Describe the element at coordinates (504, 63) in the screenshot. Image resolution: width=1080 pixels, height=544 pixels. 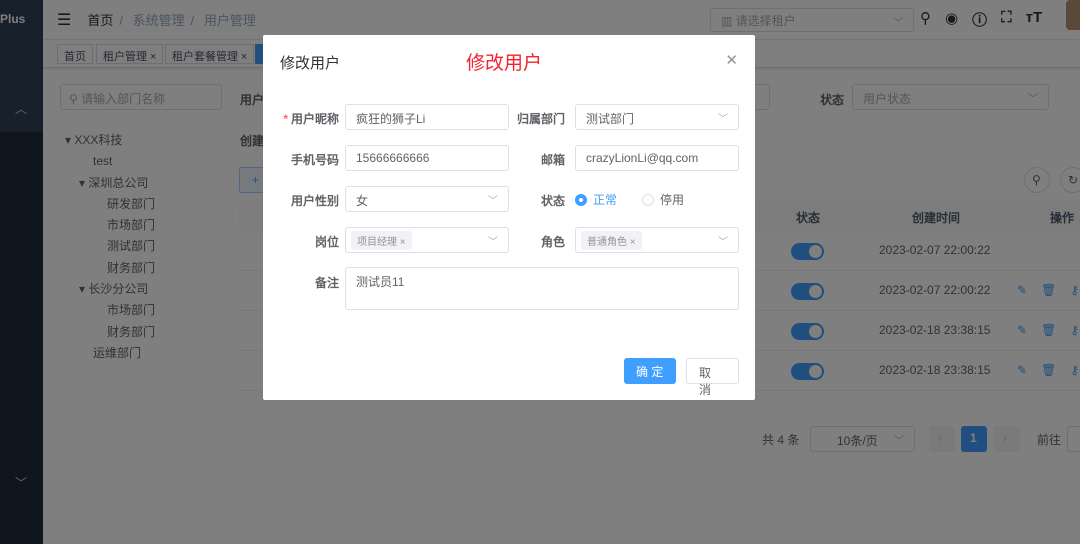
I see `annotation-text: 修改用户` at that location.